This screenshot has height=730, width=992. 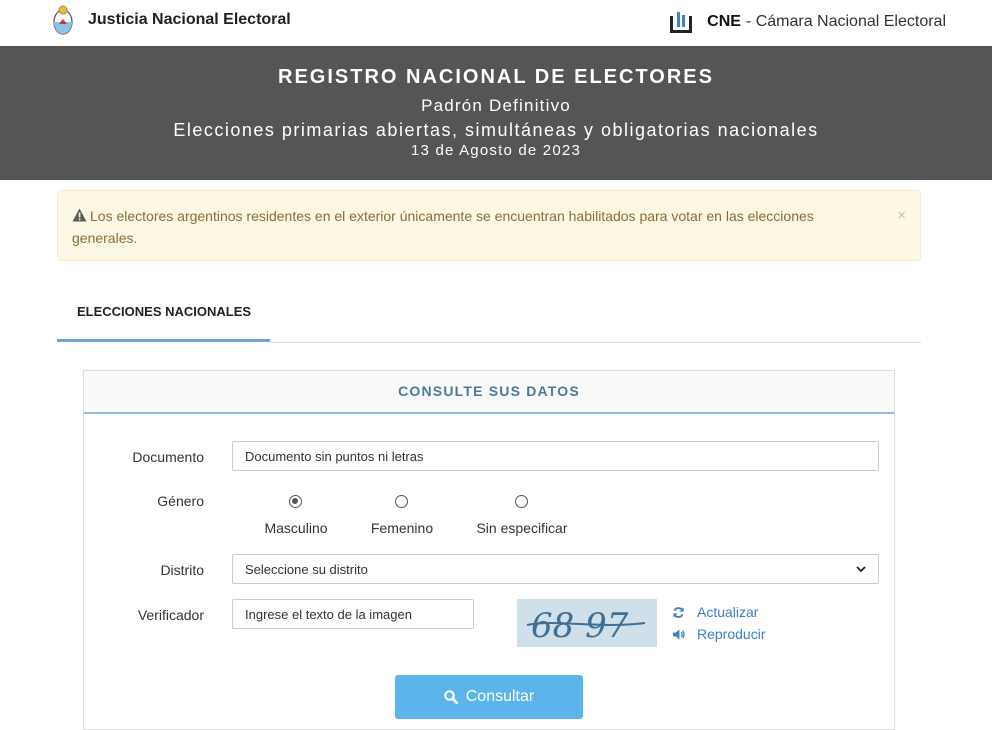 I want to click on verificador-input: Ingrese el texto de la imagen, so click(x=353, y=614).